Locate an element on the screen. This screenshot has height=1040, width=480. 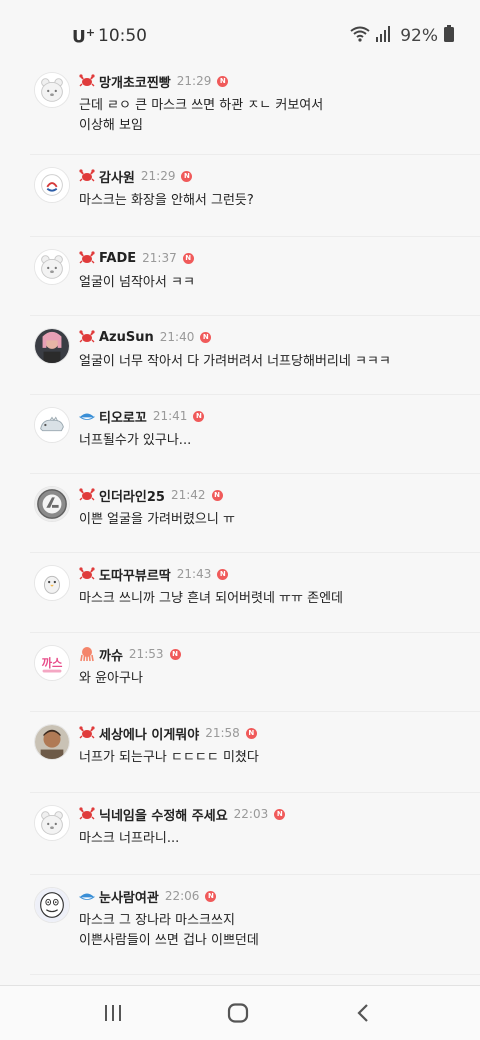
comment-header: 티오로꼬 21:41 N is located at coordinates (141, 416).